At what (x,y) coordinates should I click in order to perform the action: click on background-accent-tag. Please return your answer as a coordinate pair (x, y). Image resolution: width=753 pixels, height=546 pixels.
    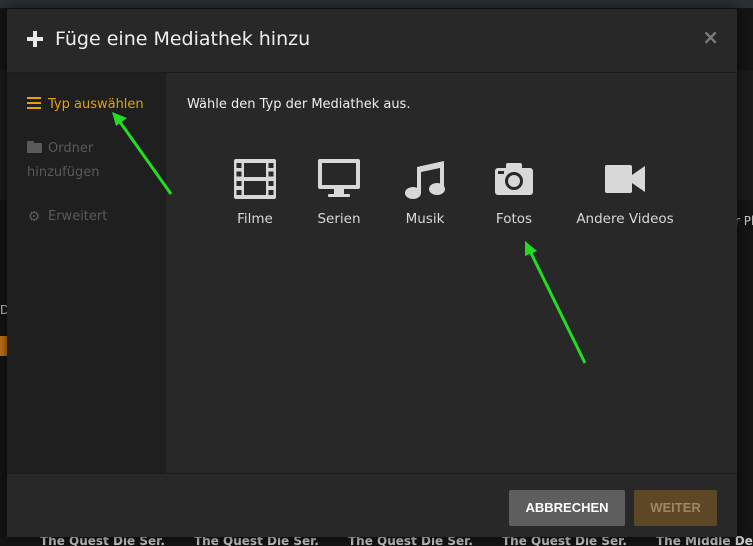
    Looking at the image, I should click on (3, 346).